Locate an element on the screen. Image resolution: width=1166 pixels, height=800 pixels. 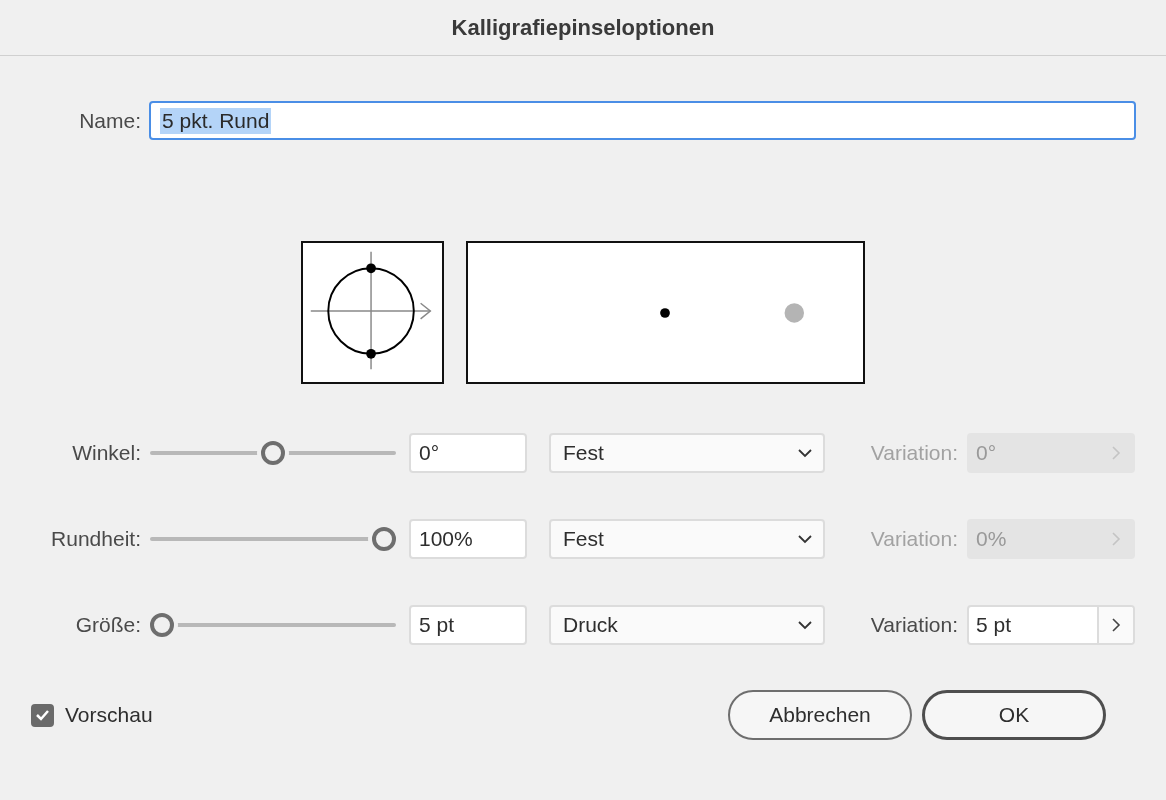
name-field: 5 pkt. Rund is located at coordinates (642, 120).